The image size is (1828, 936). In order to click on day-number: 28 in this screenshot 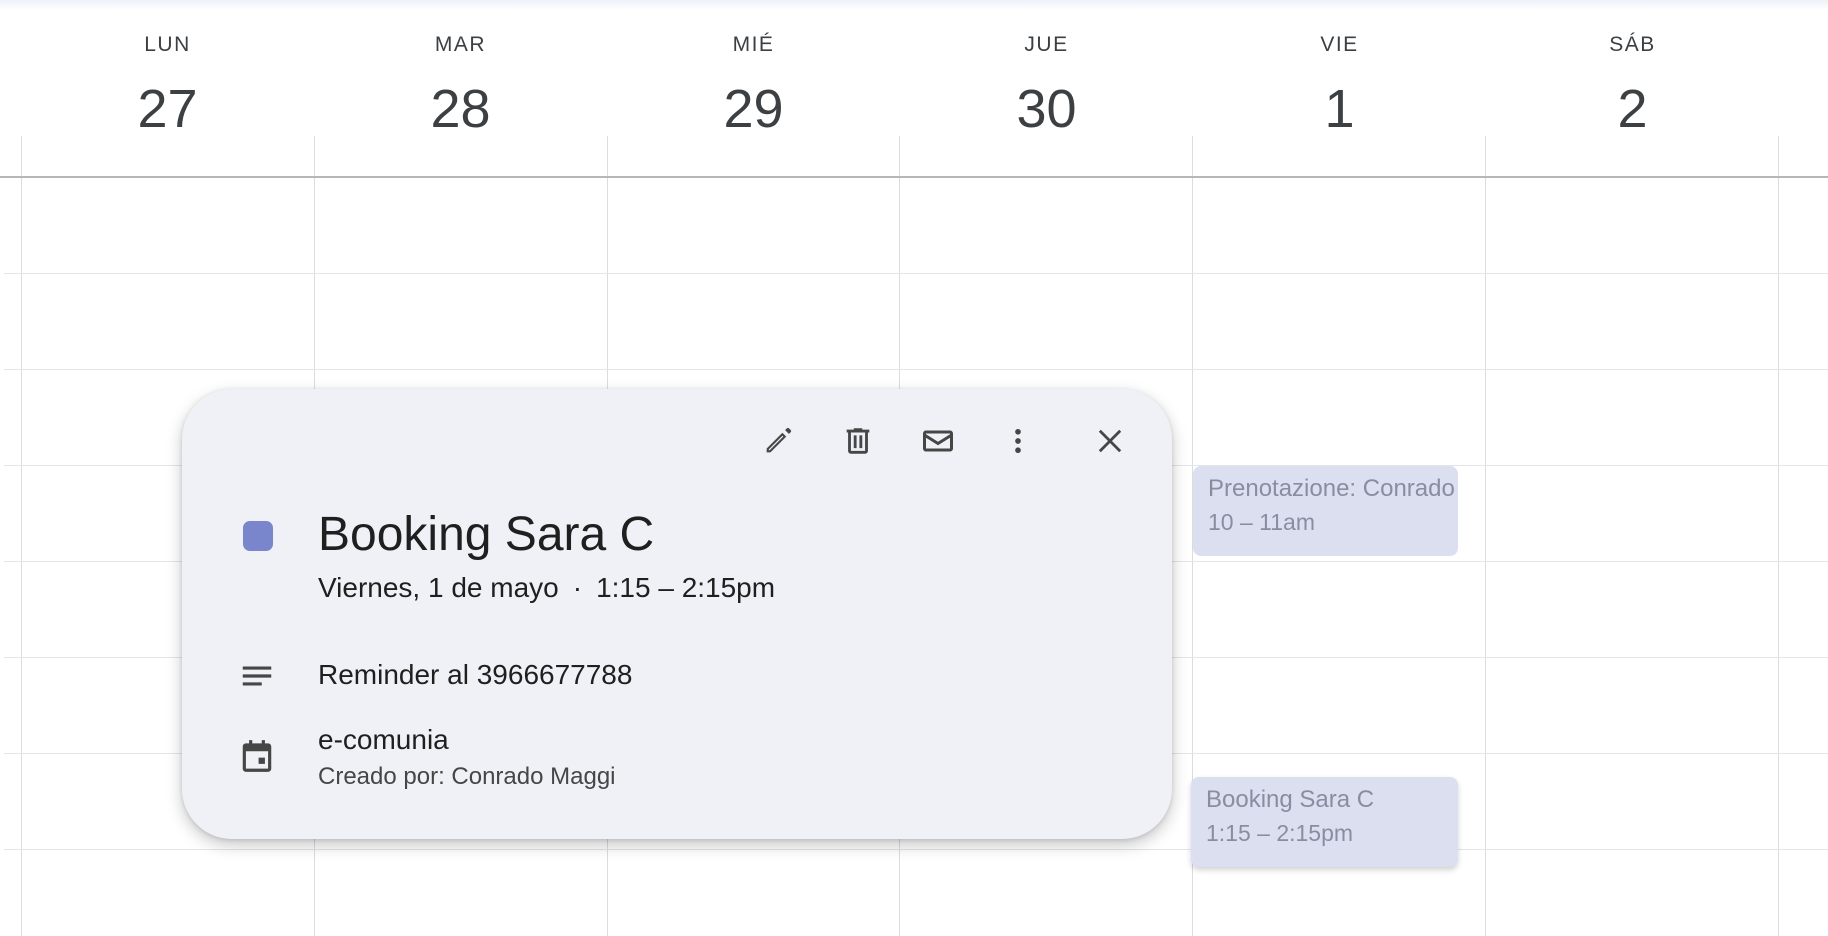, I will do `click(460, 109)`.